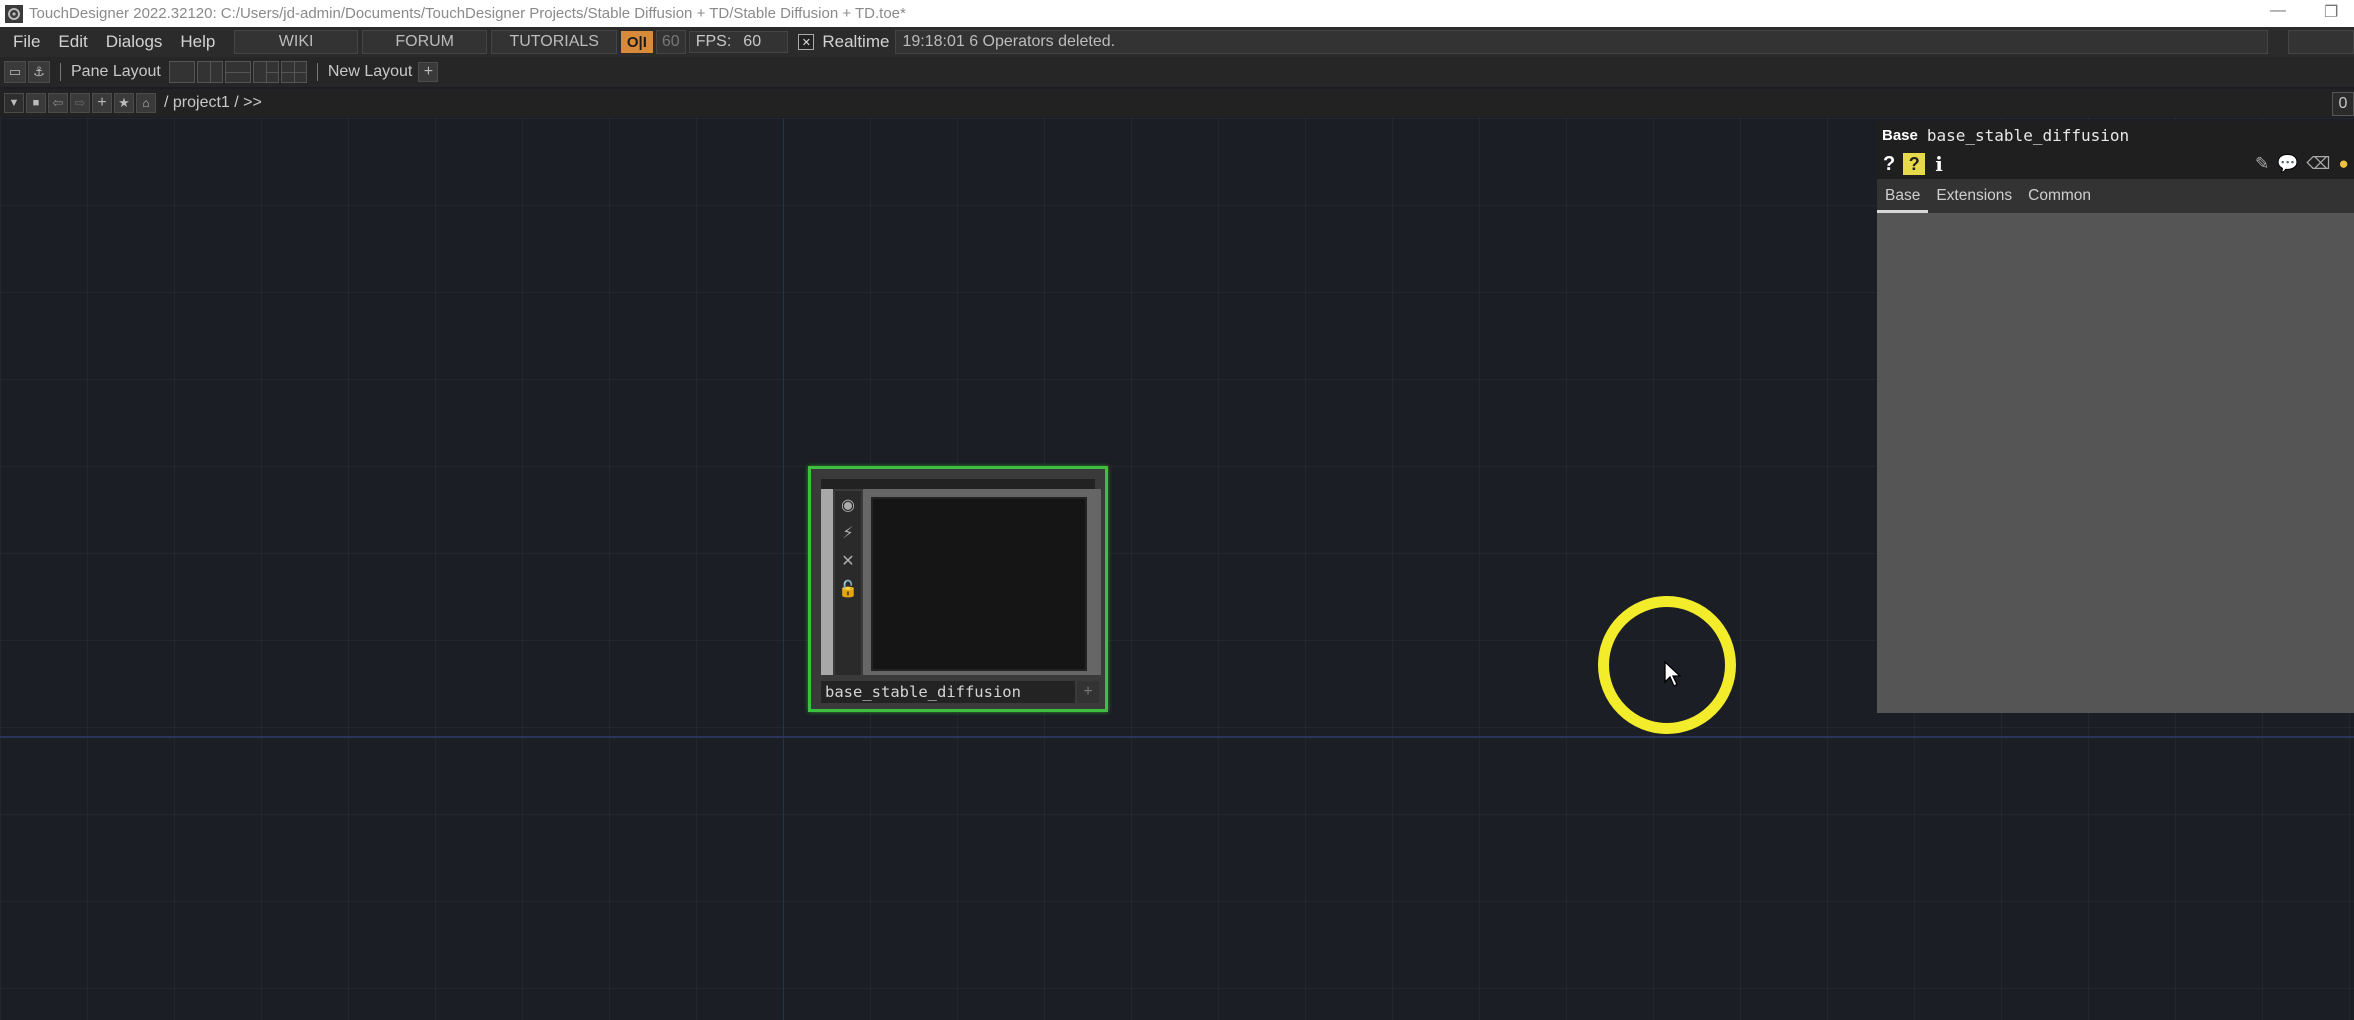 The image size is (2354, 1020). Describe the element at coordinates (752, 41) in the screenshot. I see `fps-value: 60` at that location.